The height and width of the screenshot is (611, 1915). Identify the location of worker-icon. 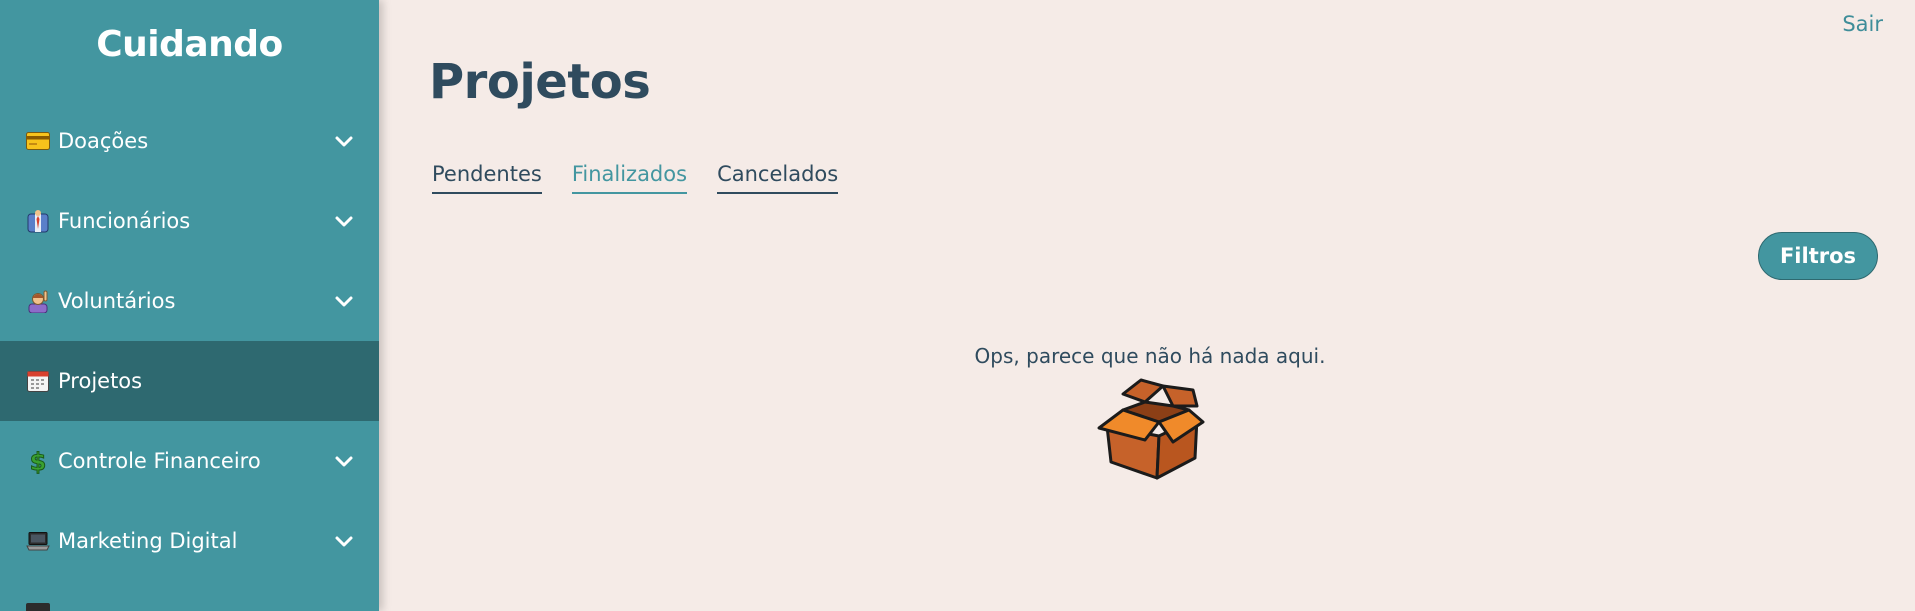
(38, 221).